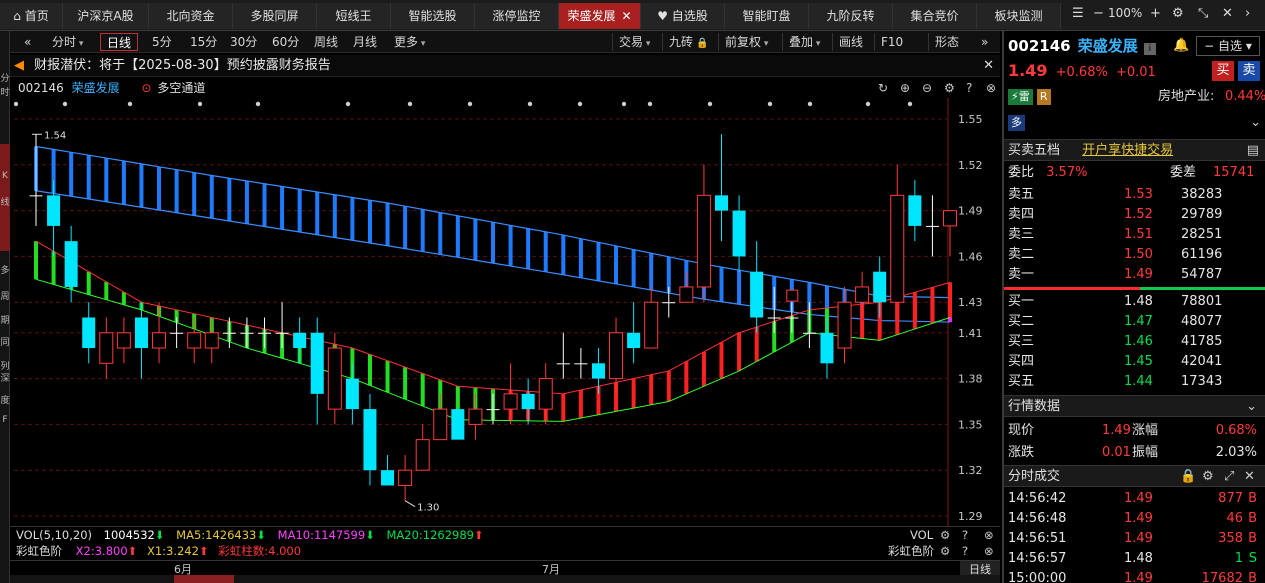 This screenshot has width=1265, height=583. I want to click on tool-6: 形态, so click(946, 42).